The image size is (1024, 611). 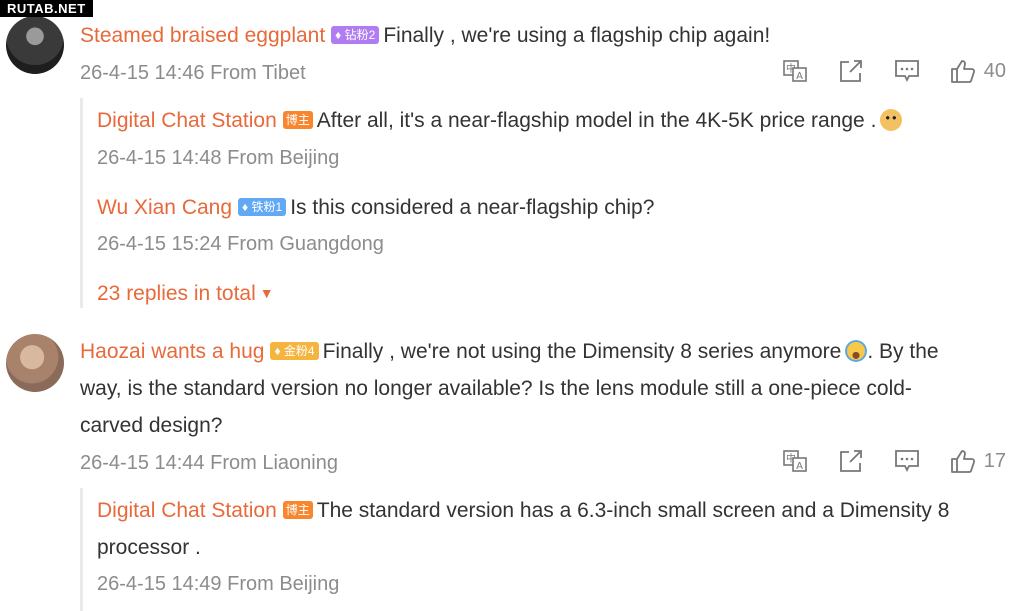 What do you see at coordinates (294, 351) in the screenshot?
I see `fan-badge: ♦ 金粉4` at bounding box center [294, 351].